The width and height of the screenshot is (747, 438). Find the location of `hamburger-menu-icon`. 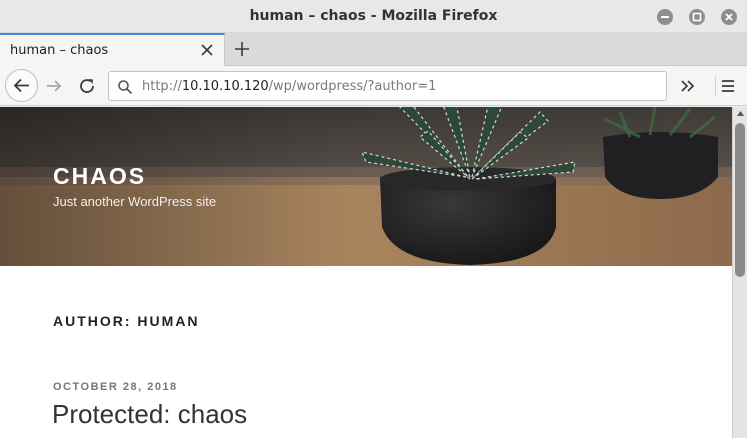

hamburger-menu-icon is located at coordinates (728, 86).